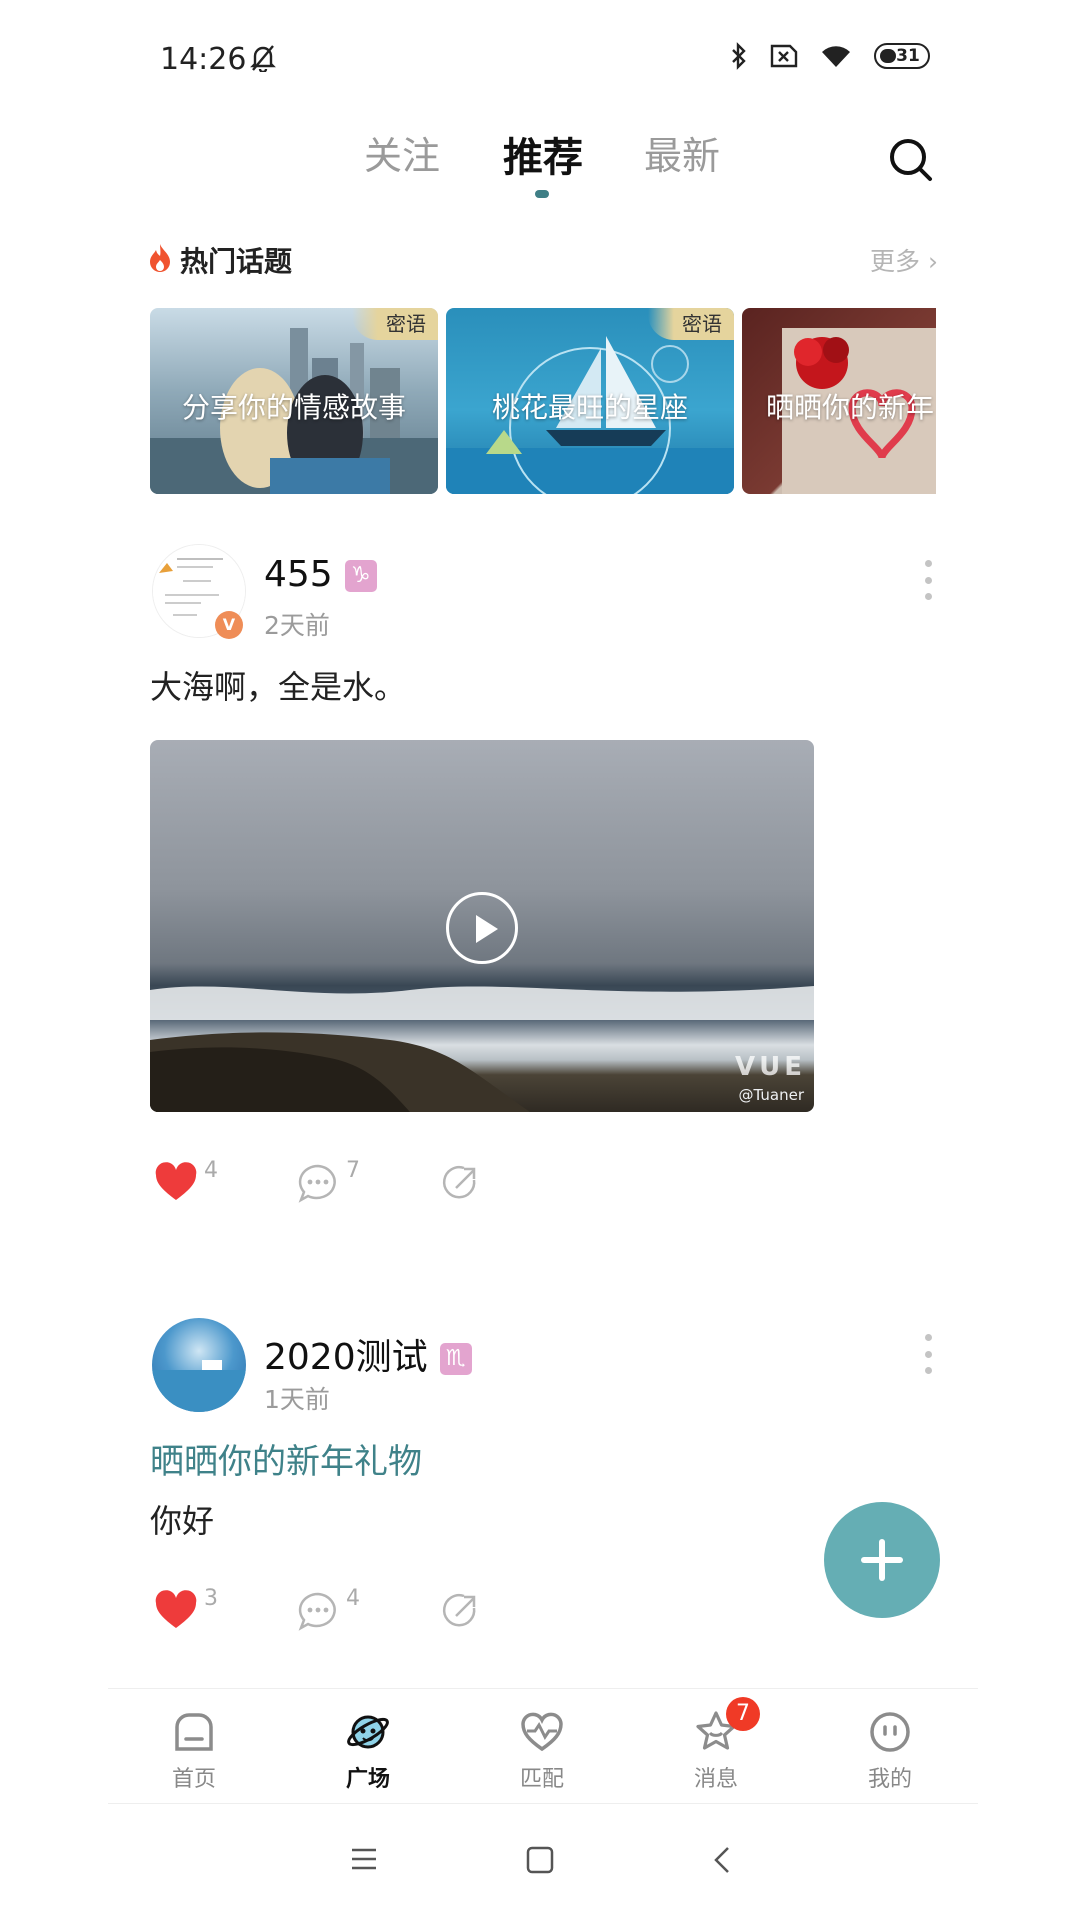 The width and height of the screenshot is (1080, 1920). I want to click on back-icon, so click(722, 1860).